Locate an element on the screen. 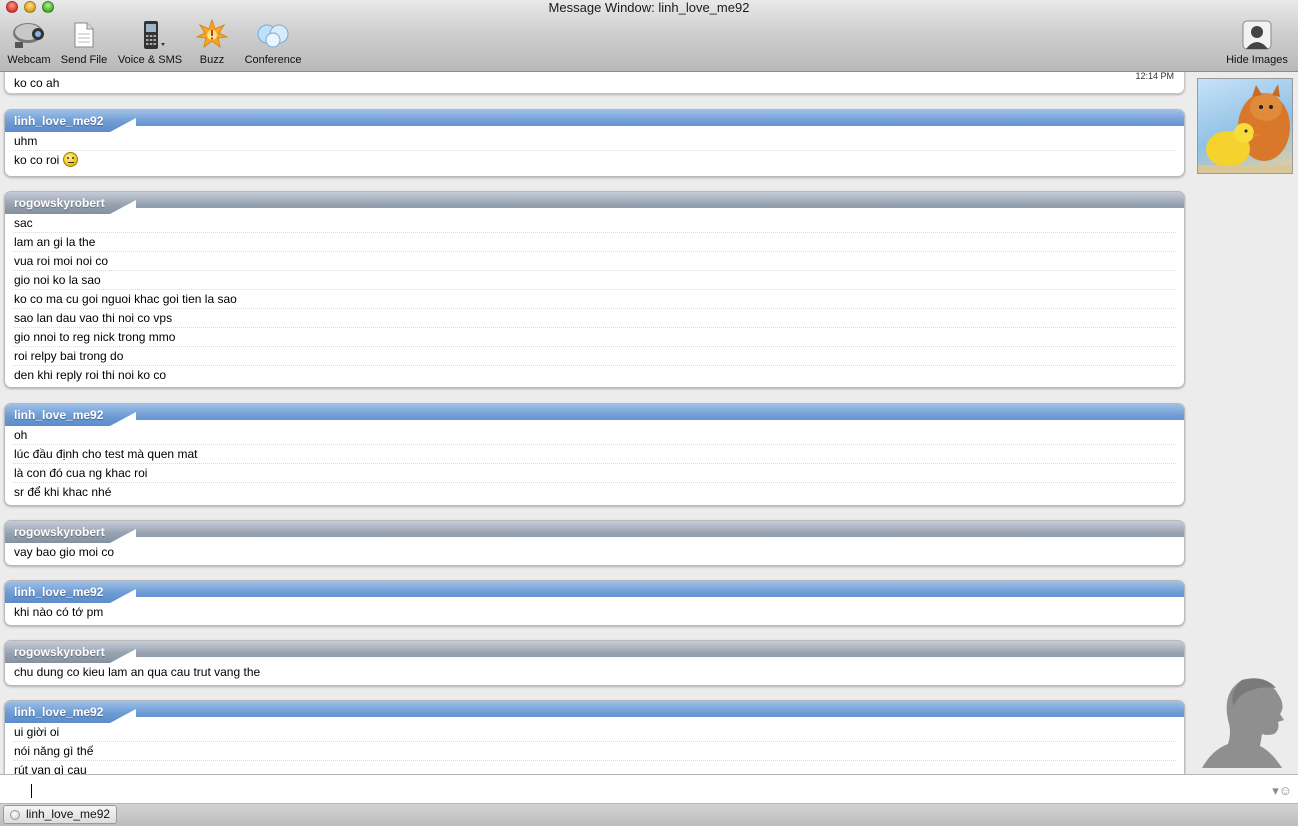  message-line: gio noi ko la sao is located at coordinates (594, 280).